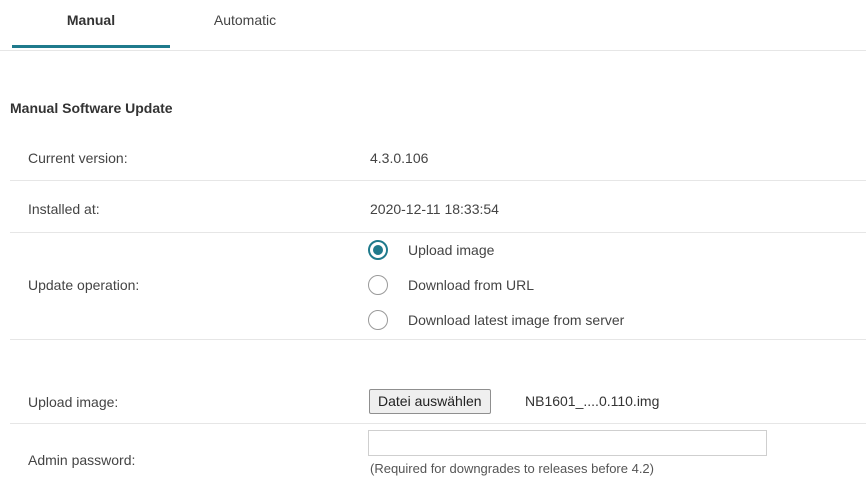 The height and width of the screenshot is (484, 866). Describe the element at coordinates (78, 158) in the screenshot. I see `current-version-label: Current version:` at that location.